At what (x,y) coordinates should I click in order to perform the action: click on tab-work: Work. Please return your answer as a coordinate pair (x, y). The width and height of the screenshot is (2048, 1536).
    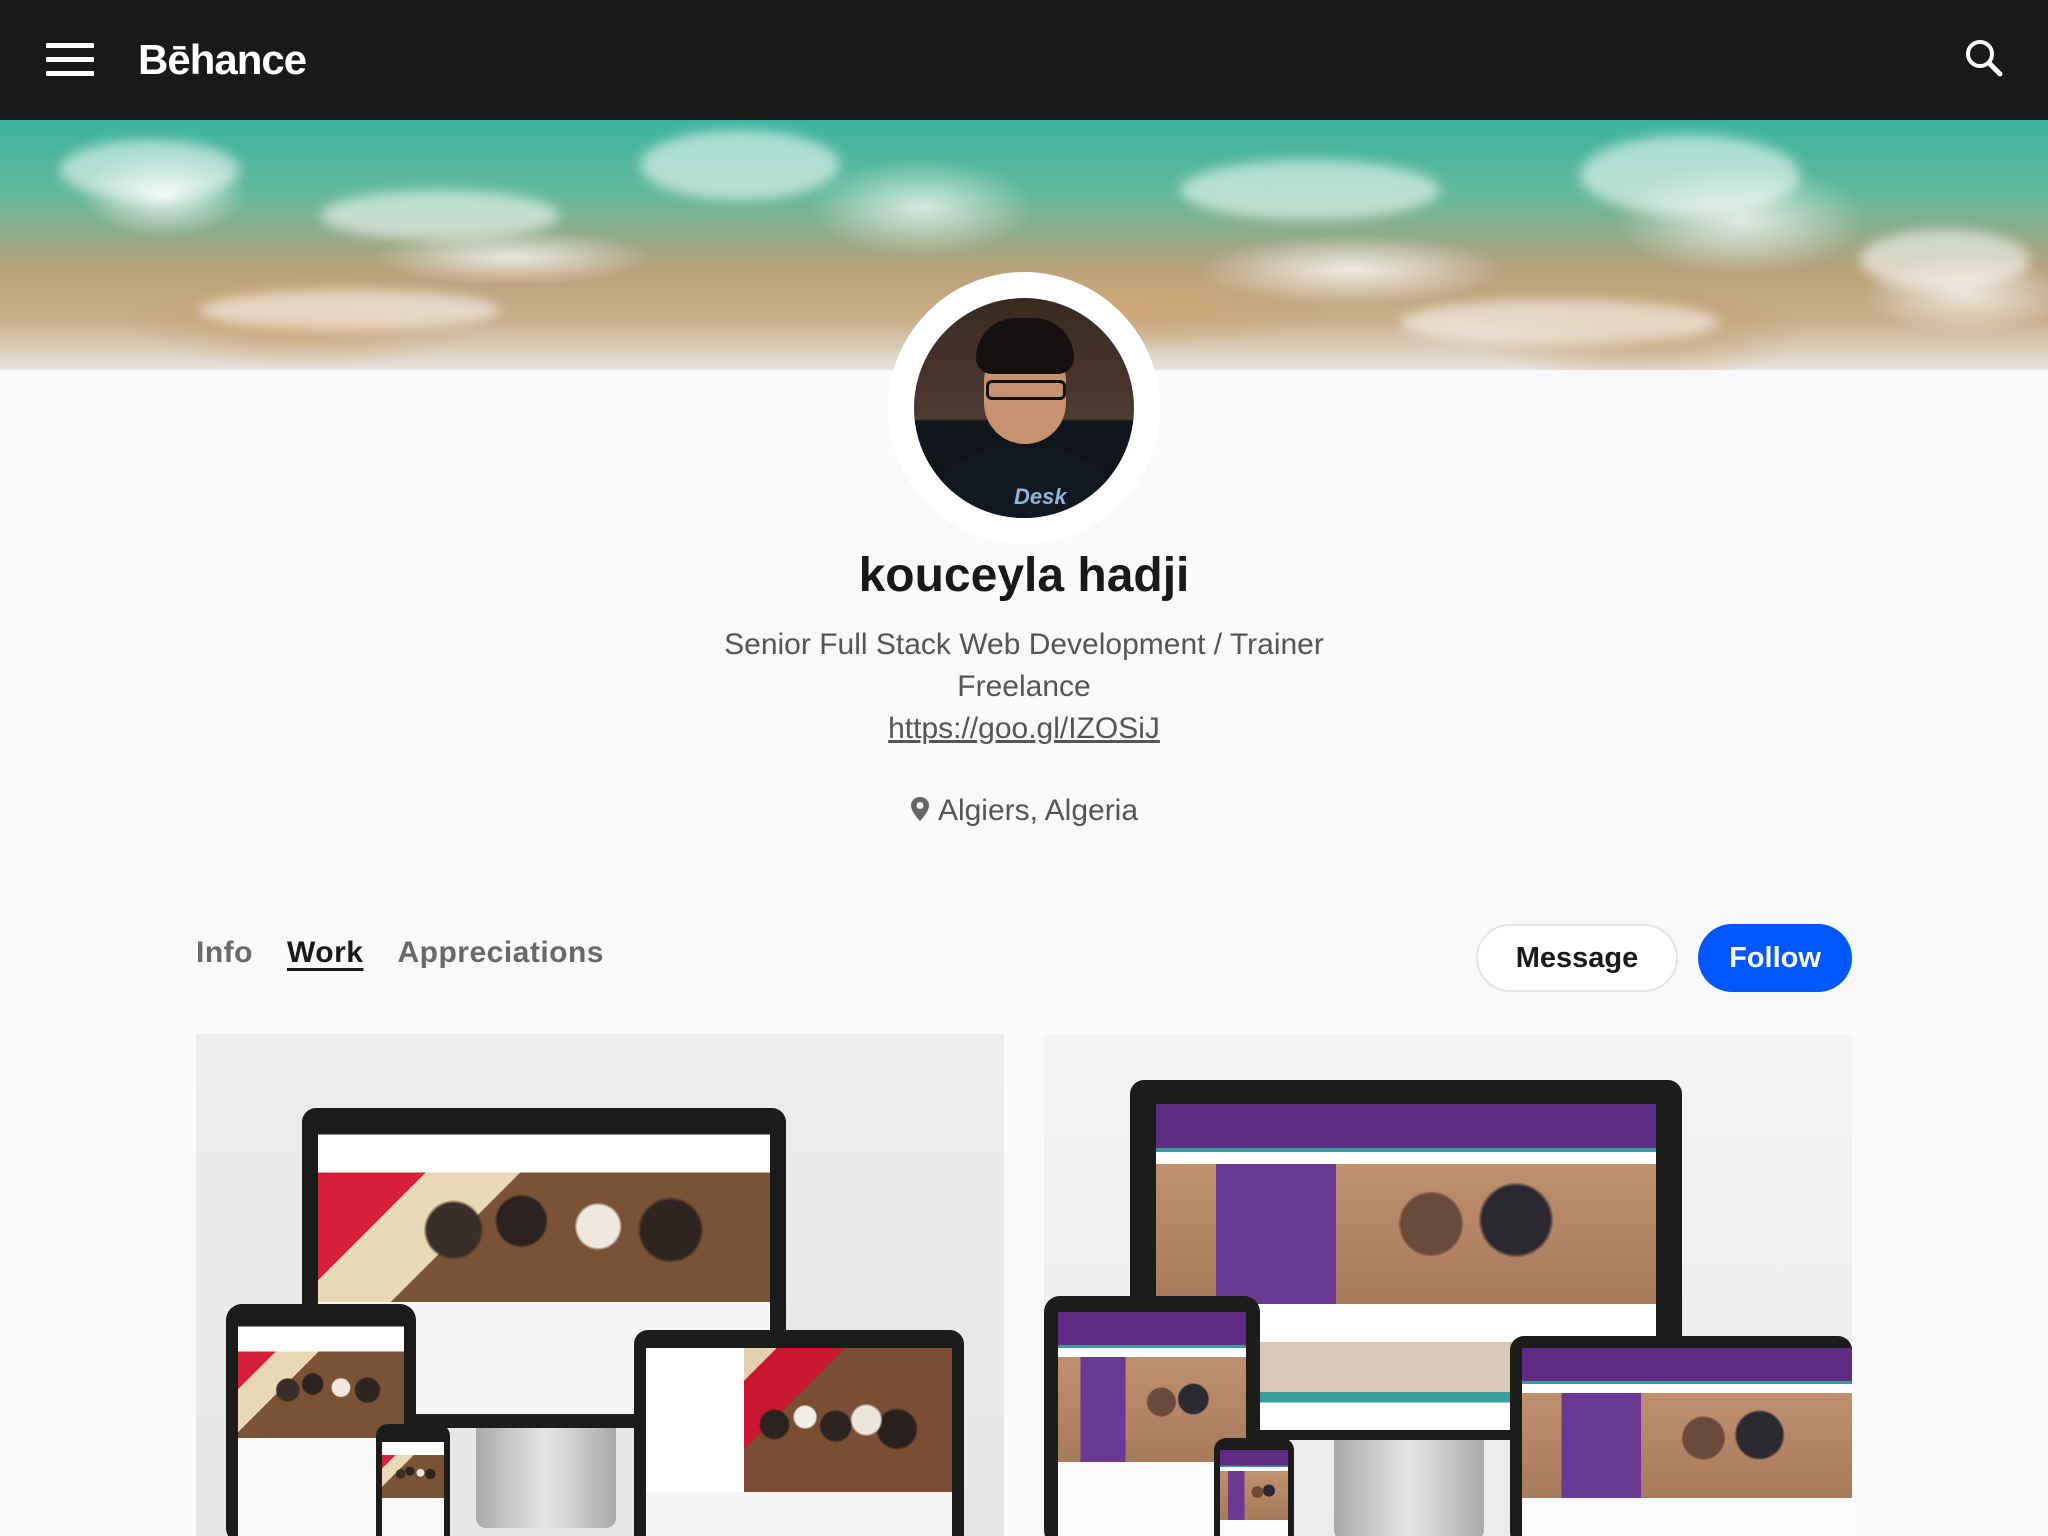
    Looking at the image, I should click on (325, 956).